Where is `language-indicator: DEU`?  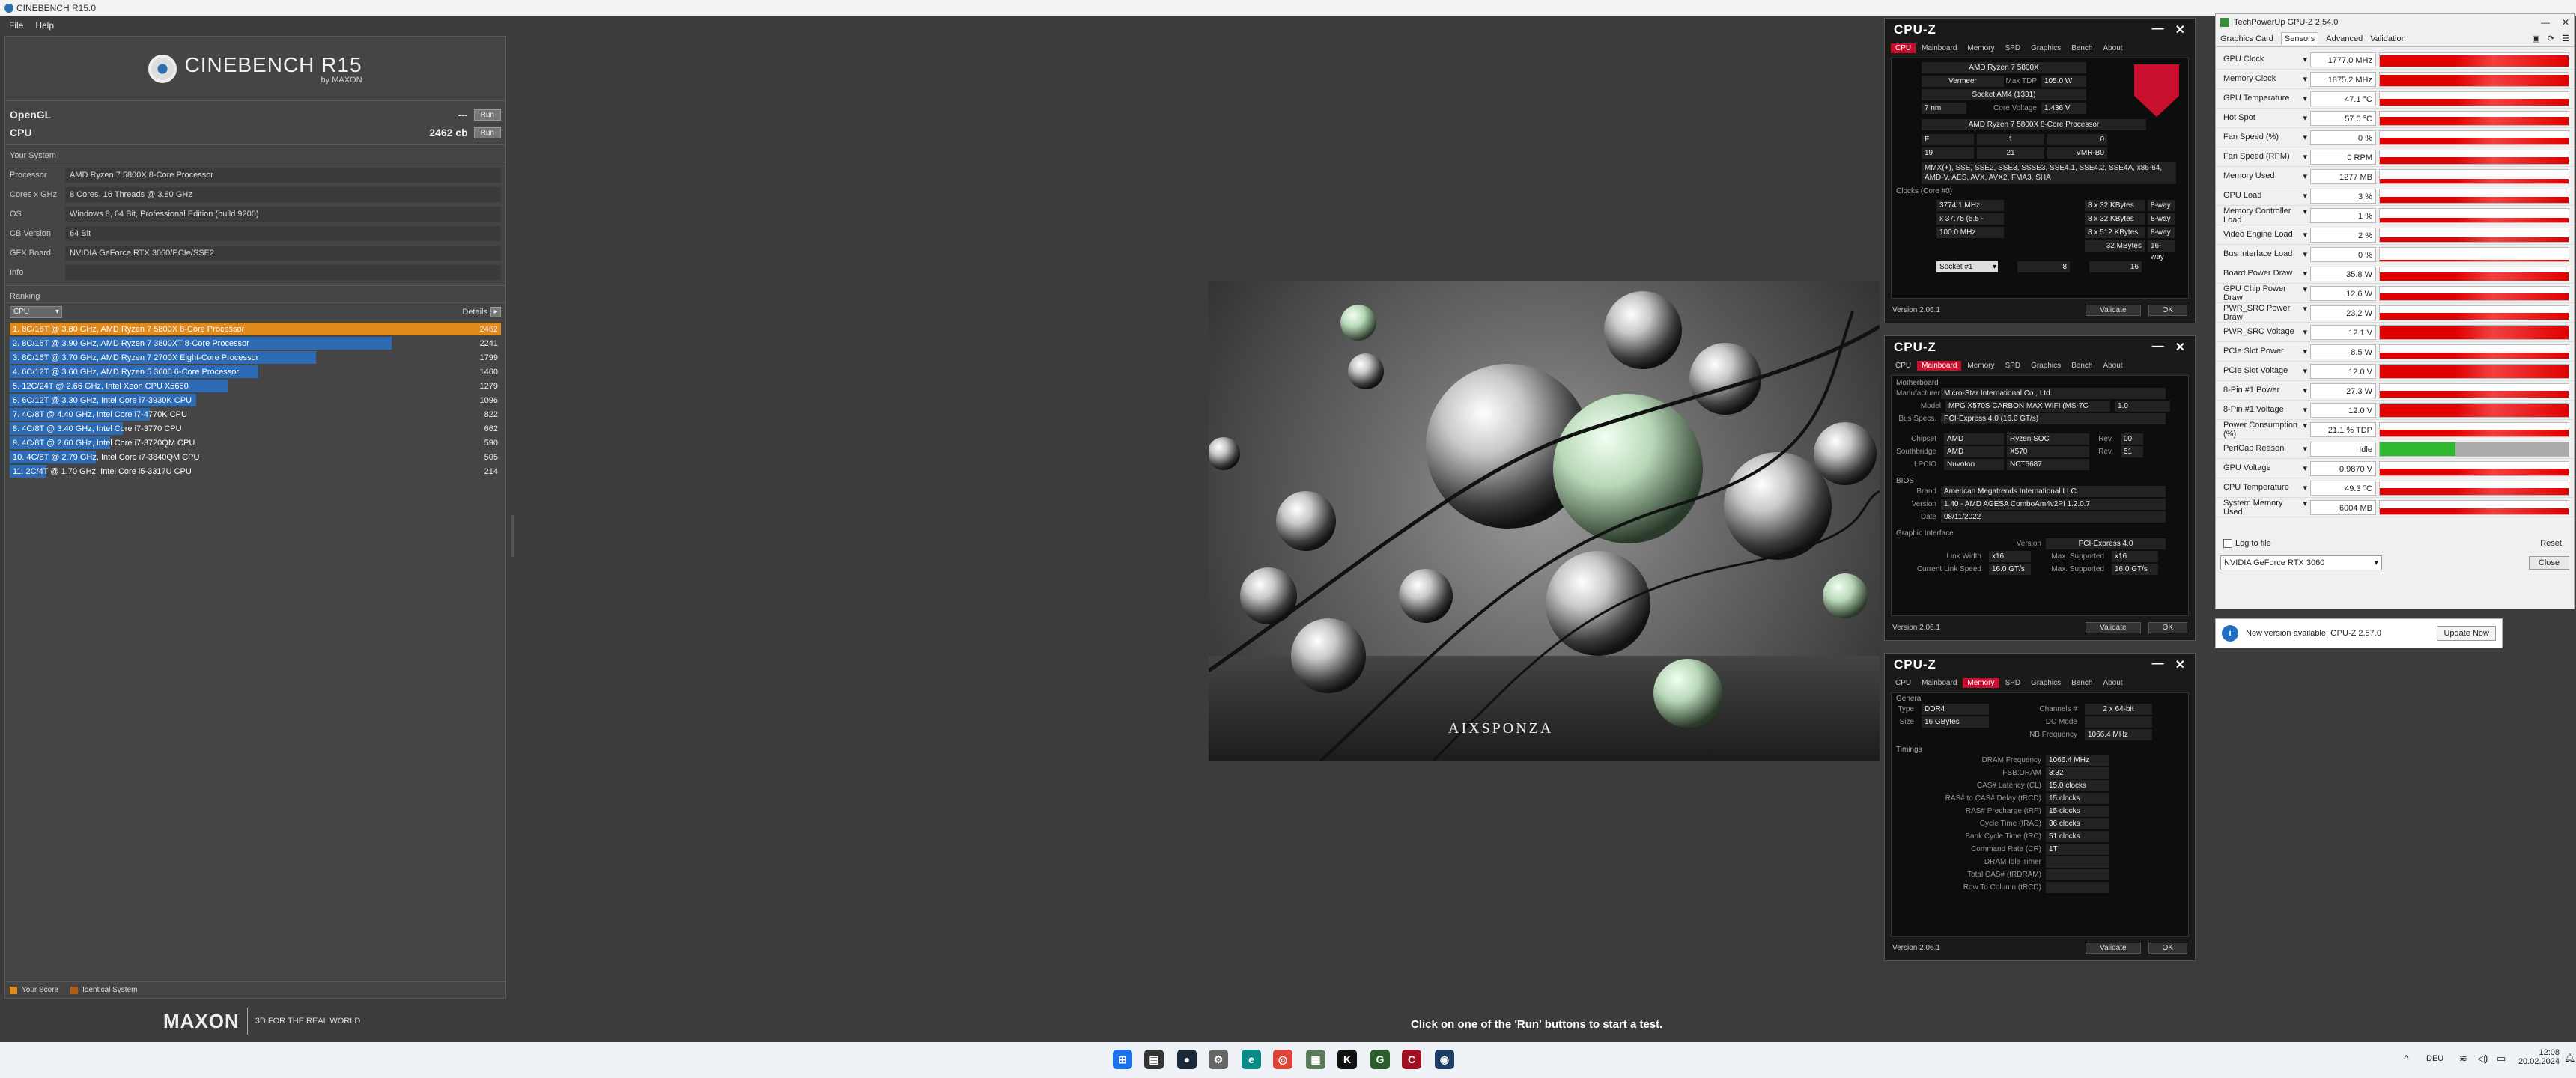
language-indicator: DEU is located at coordinates (2434, 1058).